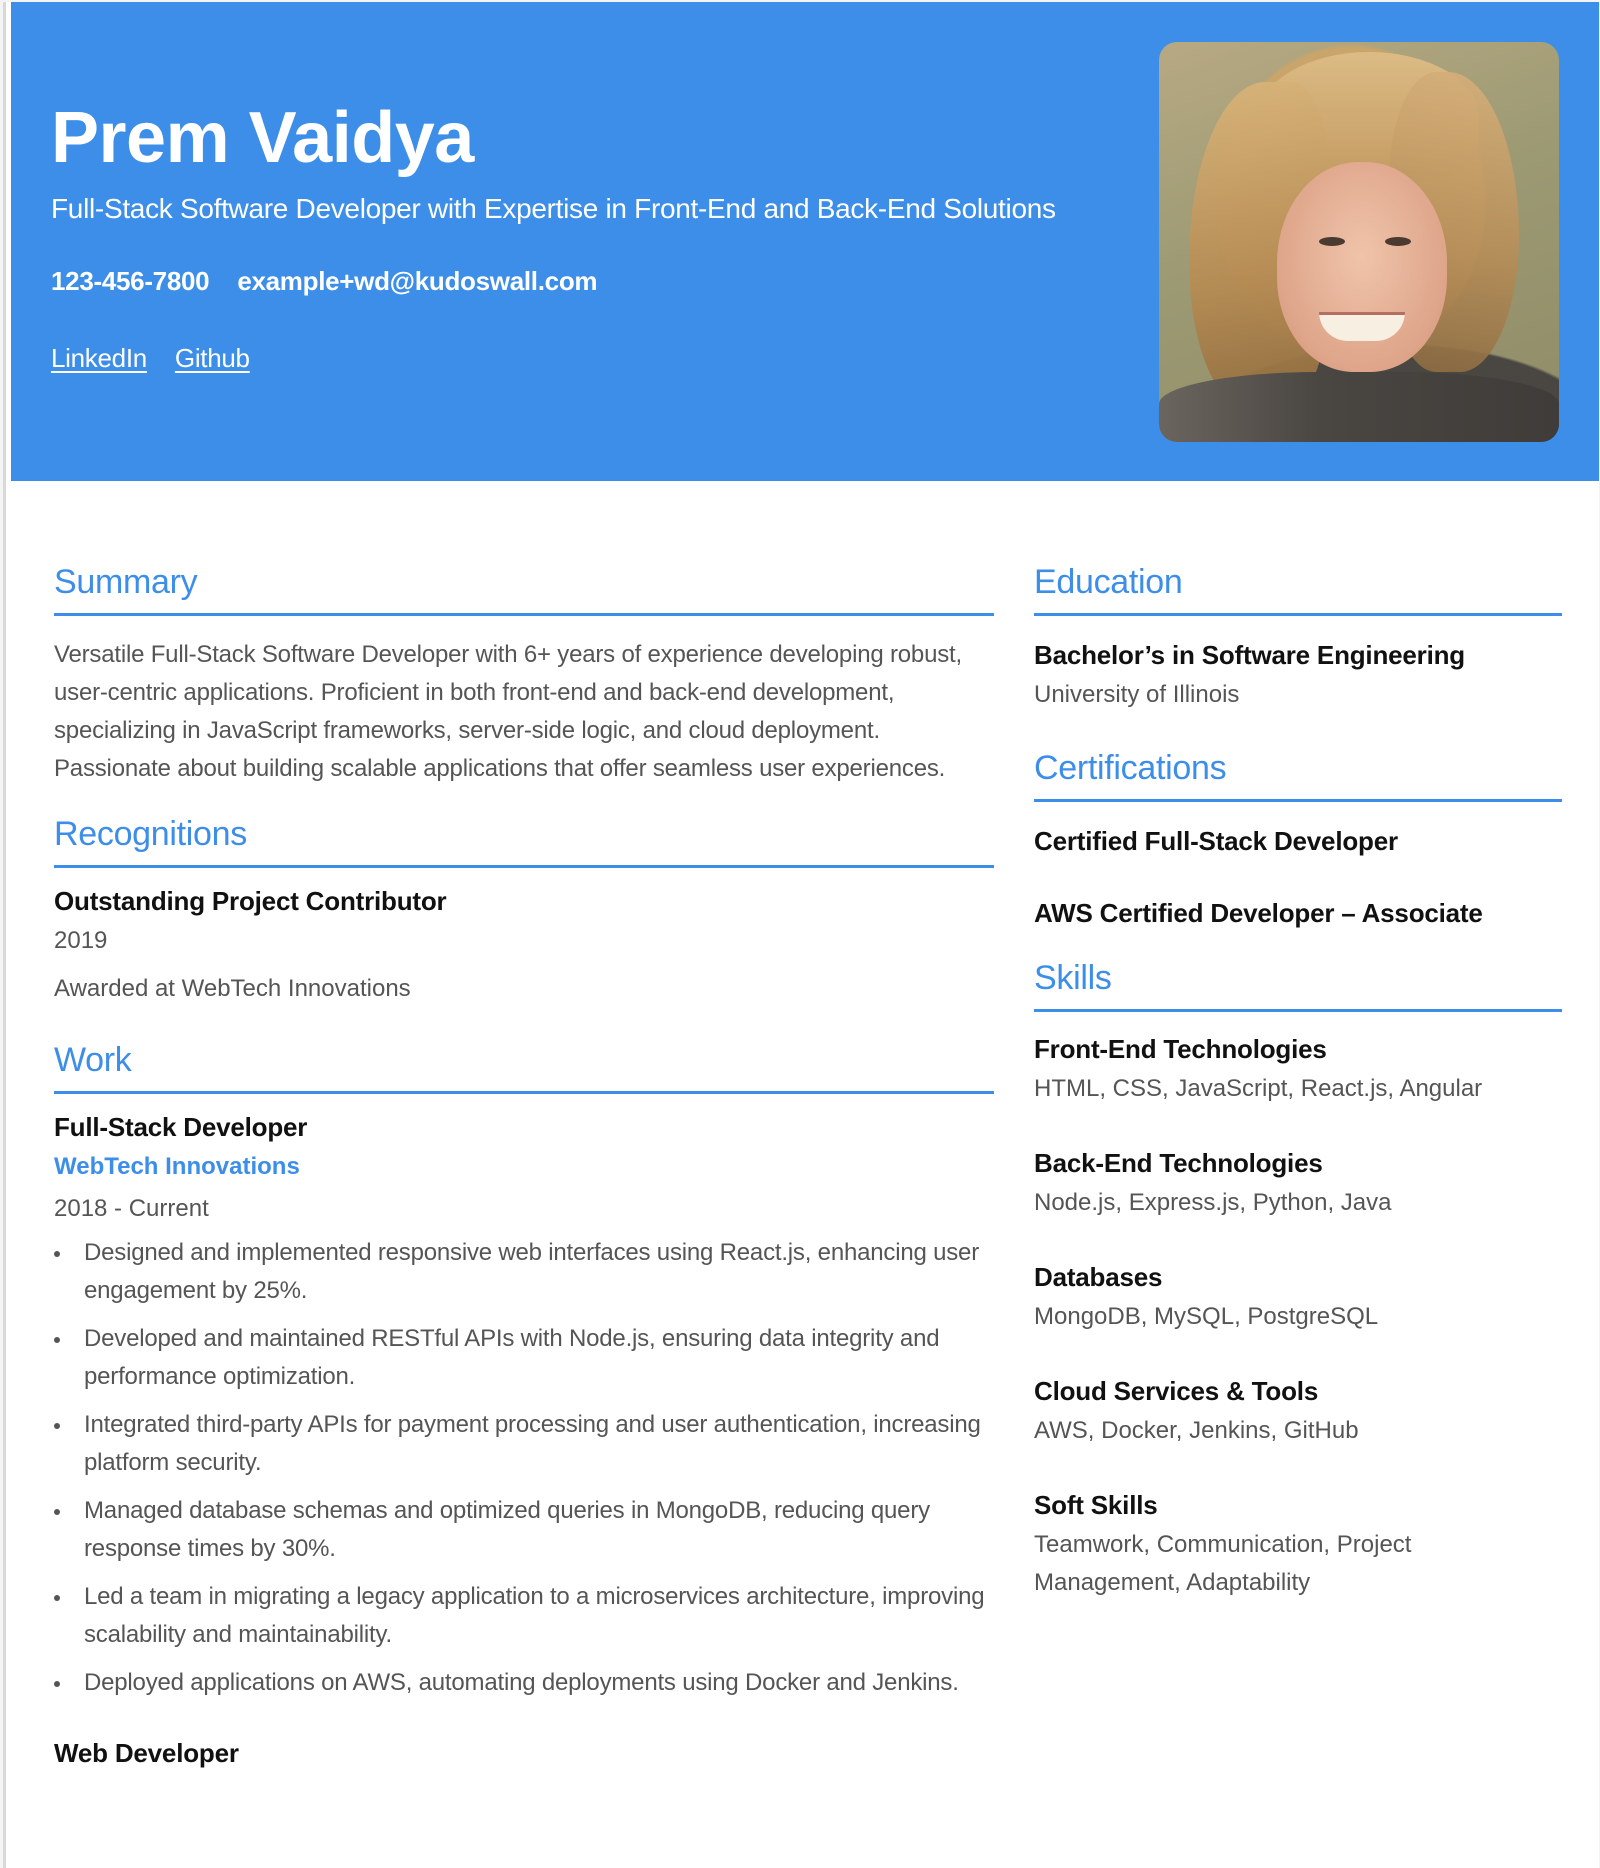 Image resolution: width=1600 pixels, height=1868 pixels. What do you see at coordinates (1176, 1391) in the screenshot?
I see `skill-group-name: Cloud Services & Tools` at bounding box center [1176, 1391].